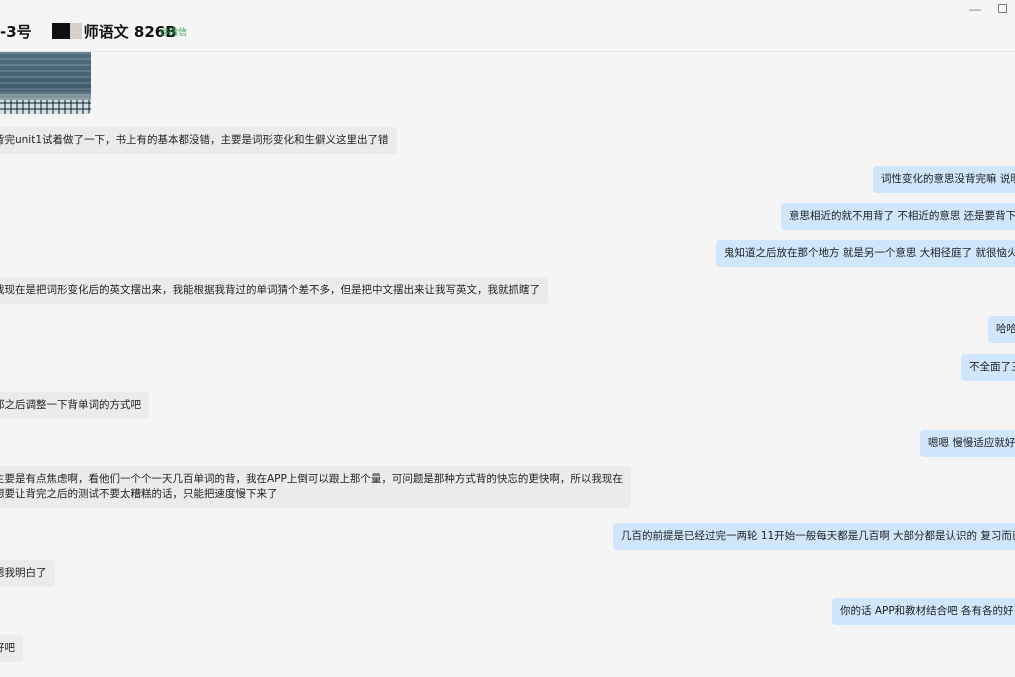 This screenshot has width=1015, height=677. I want to click on message-text: 意思相近的就不用背了 不相近的意思 还是要背下, so click(902, 216).